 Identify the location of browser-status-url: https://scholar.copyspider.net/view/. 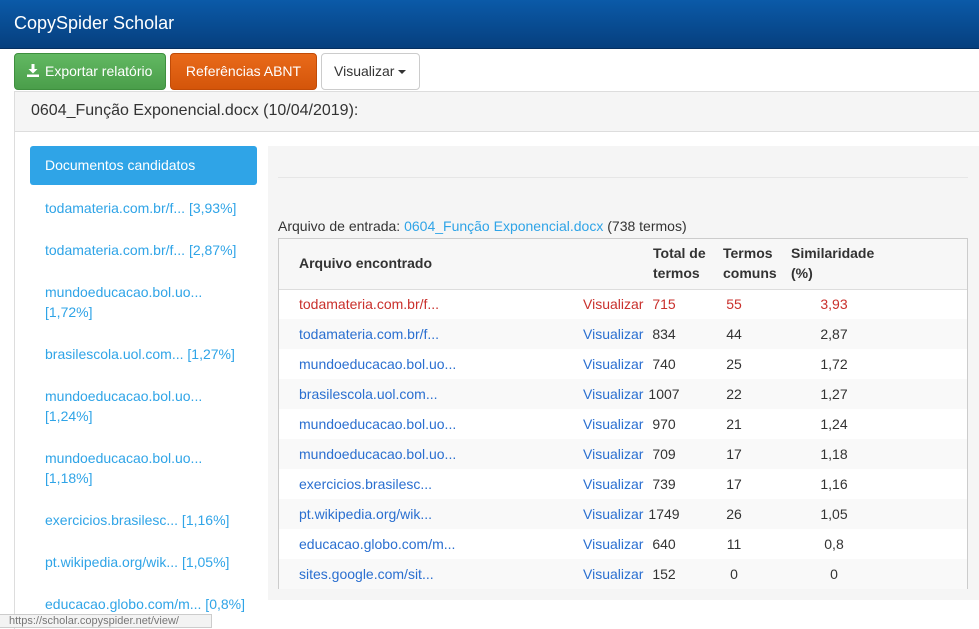
(106, 621).